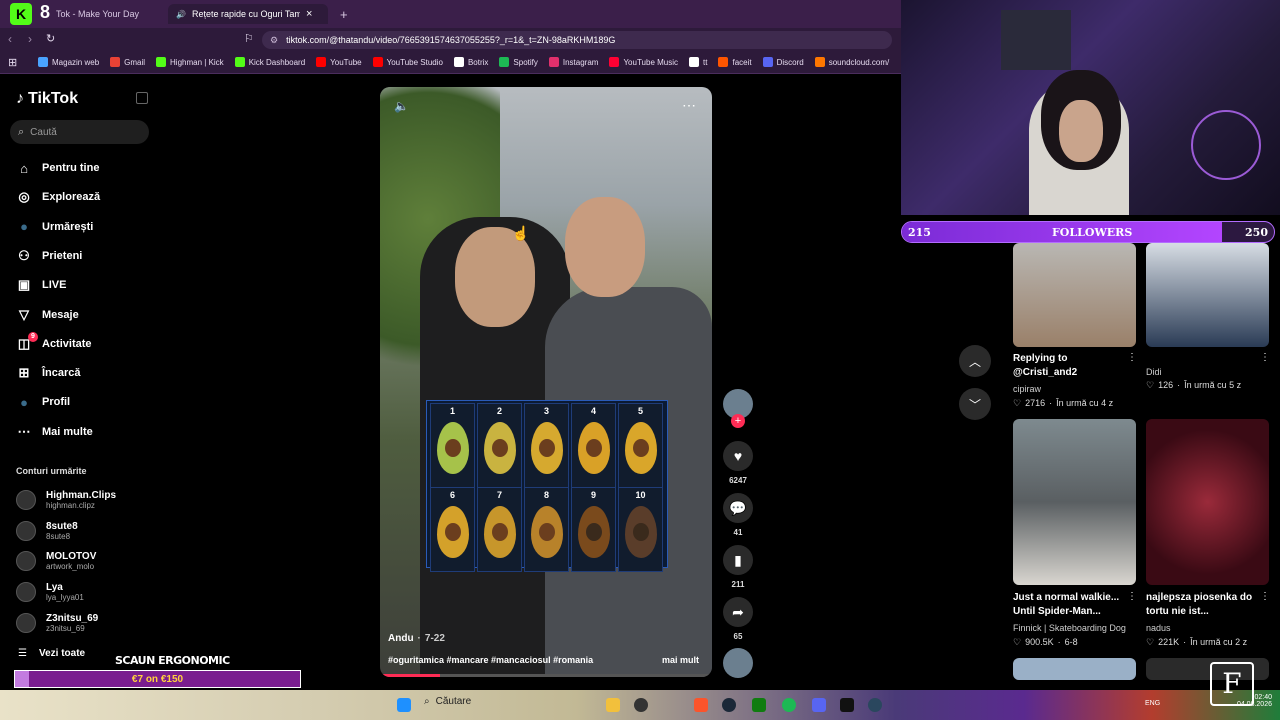 Image resolution: width=1280 pixels, height=720 pixels. I want to click on taskbar-search-label: Căutare, so click(453, 701).